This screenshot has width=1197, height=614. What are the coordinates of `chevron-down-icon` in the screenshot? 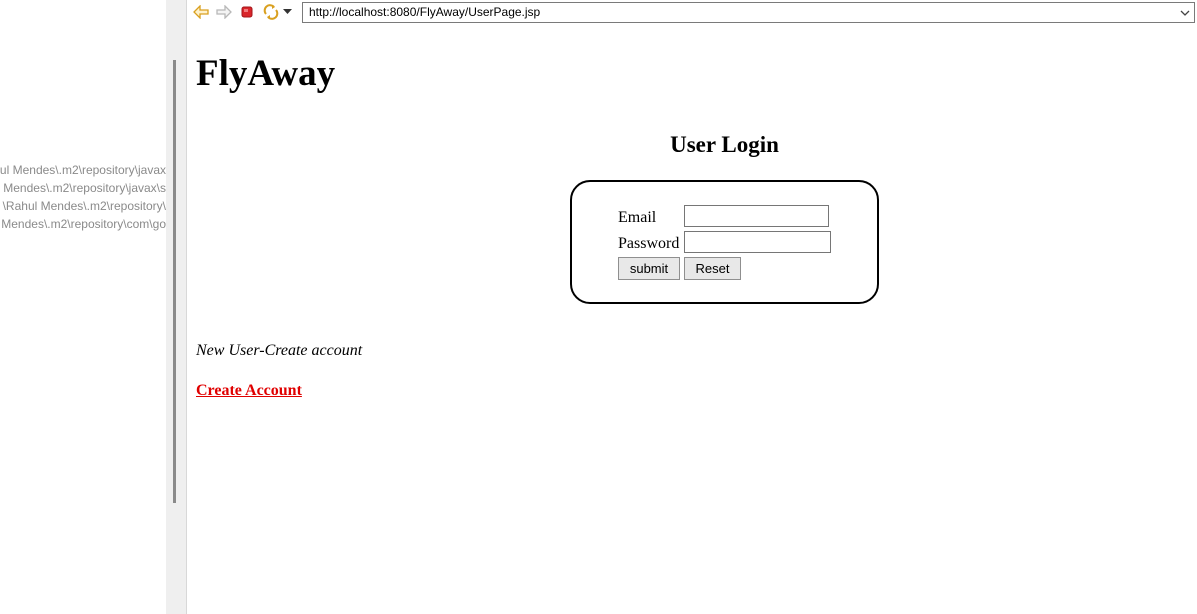 It's located at (1185, 12).